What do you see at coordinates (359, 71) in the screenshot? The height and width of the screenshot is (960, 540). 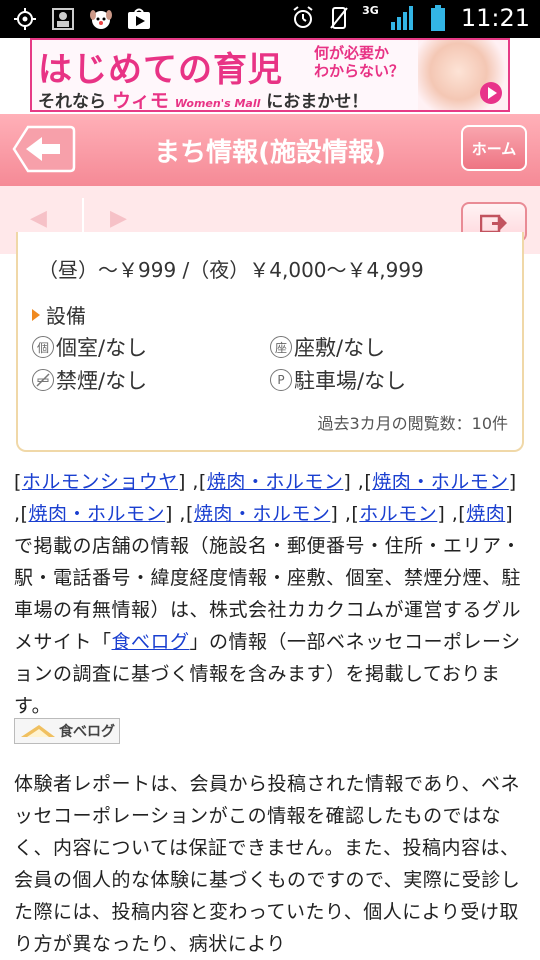 I see `banner-question-line2: わからない？` at bounding box center [359, 71].